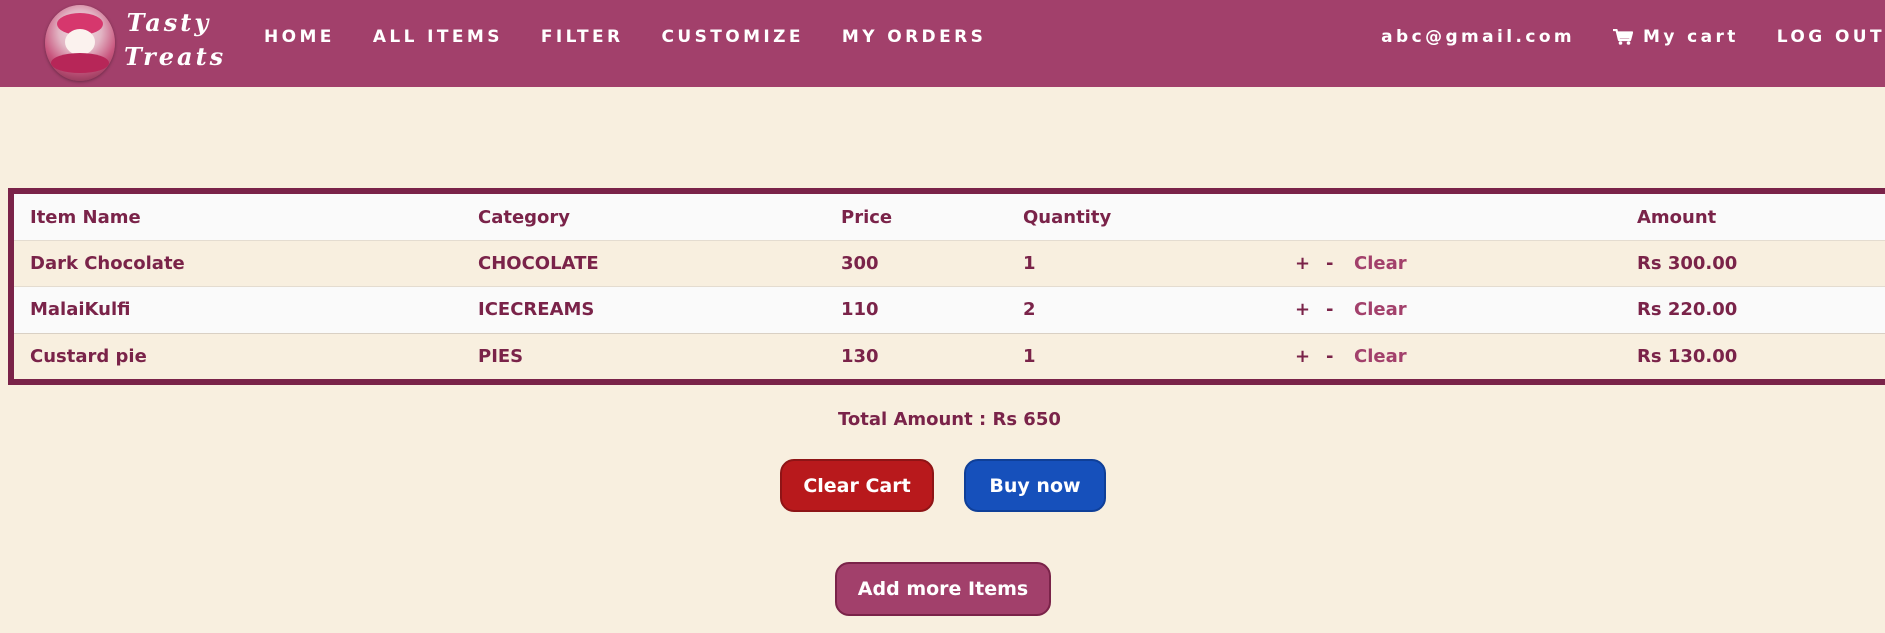 The width and height of the screenshot is (1885, 633). Describe the element at coordinates (107, 263) in the screenshot. I see `item-name: Dark Chocolate` at that location.